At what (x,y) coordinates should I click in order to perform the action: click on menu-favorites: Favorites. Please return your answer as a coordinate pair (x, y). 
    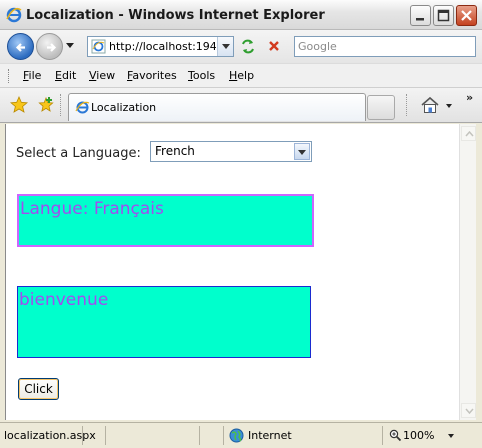
    Looking at the image, I should click on (152, 75).